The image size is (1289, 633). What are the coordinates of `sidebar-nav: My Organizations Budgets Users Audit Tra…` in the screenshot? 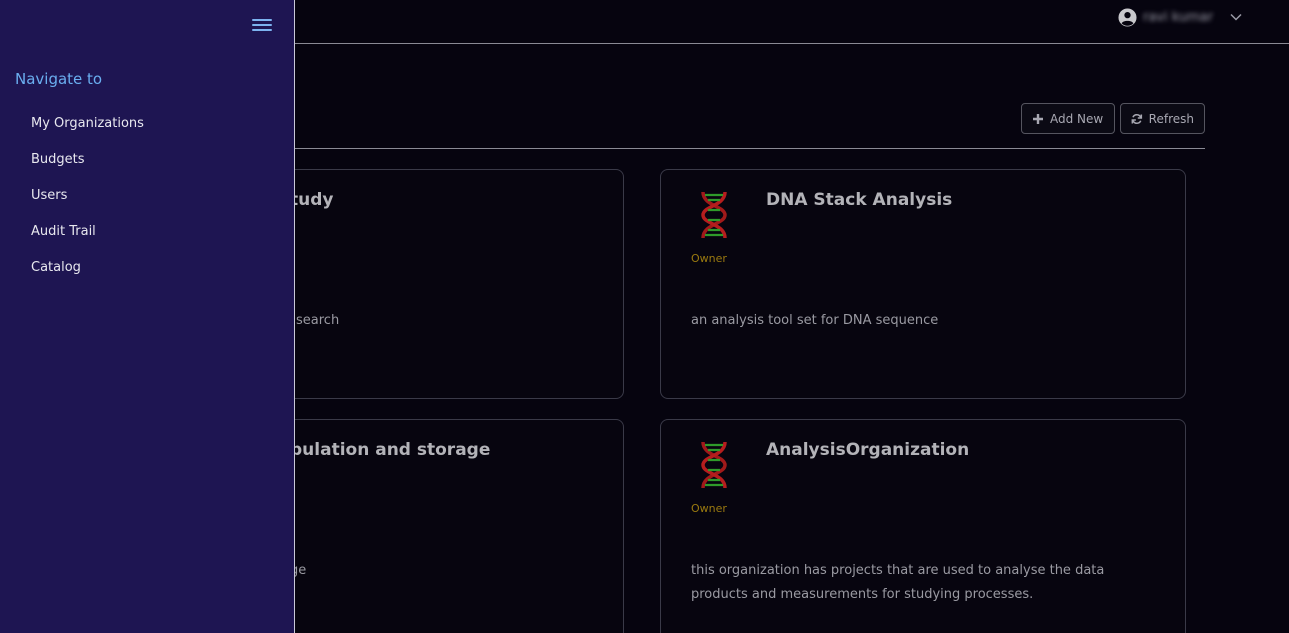 It's located at (87, 205).